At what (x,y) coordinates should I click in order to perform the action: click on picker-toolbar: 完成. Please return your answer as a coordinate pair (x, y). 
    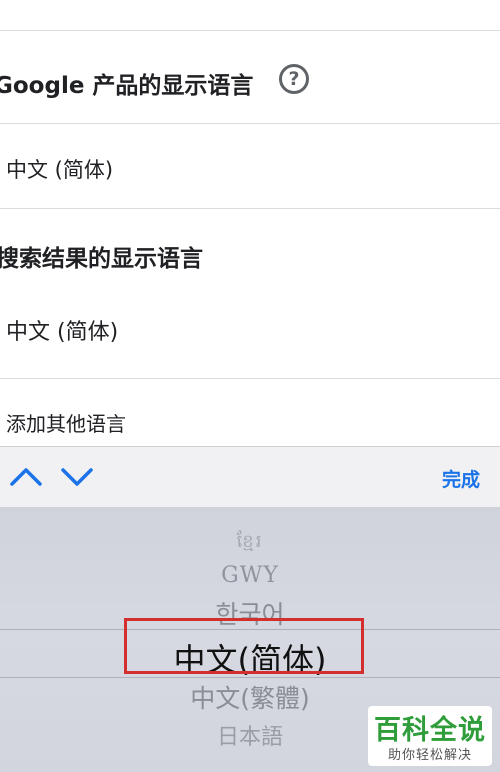
    Looking at the image, I should click on (250, 477).